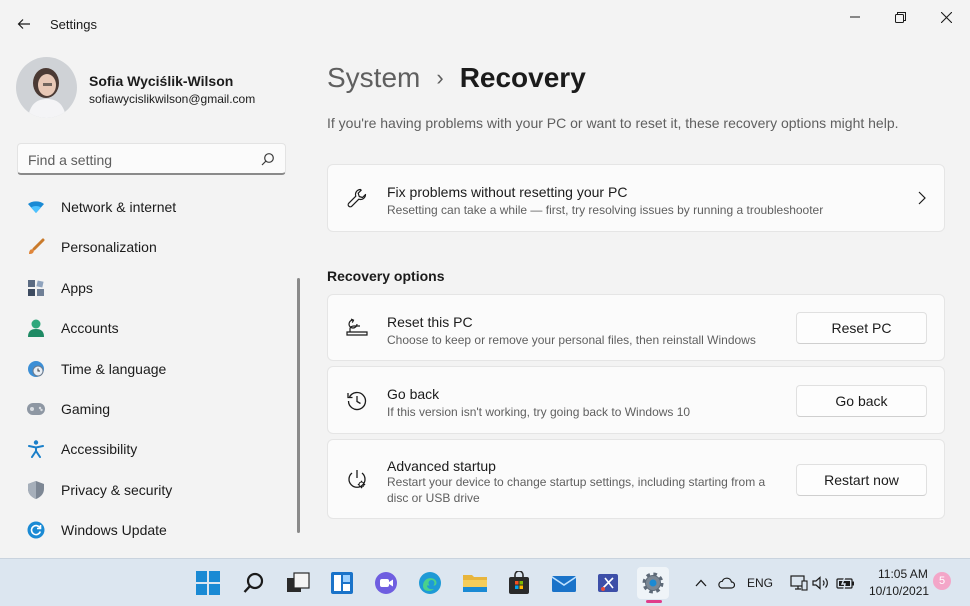 This screenshot has width=970, height=606. I want to click on windows-logo-icon, so click(208, 583).